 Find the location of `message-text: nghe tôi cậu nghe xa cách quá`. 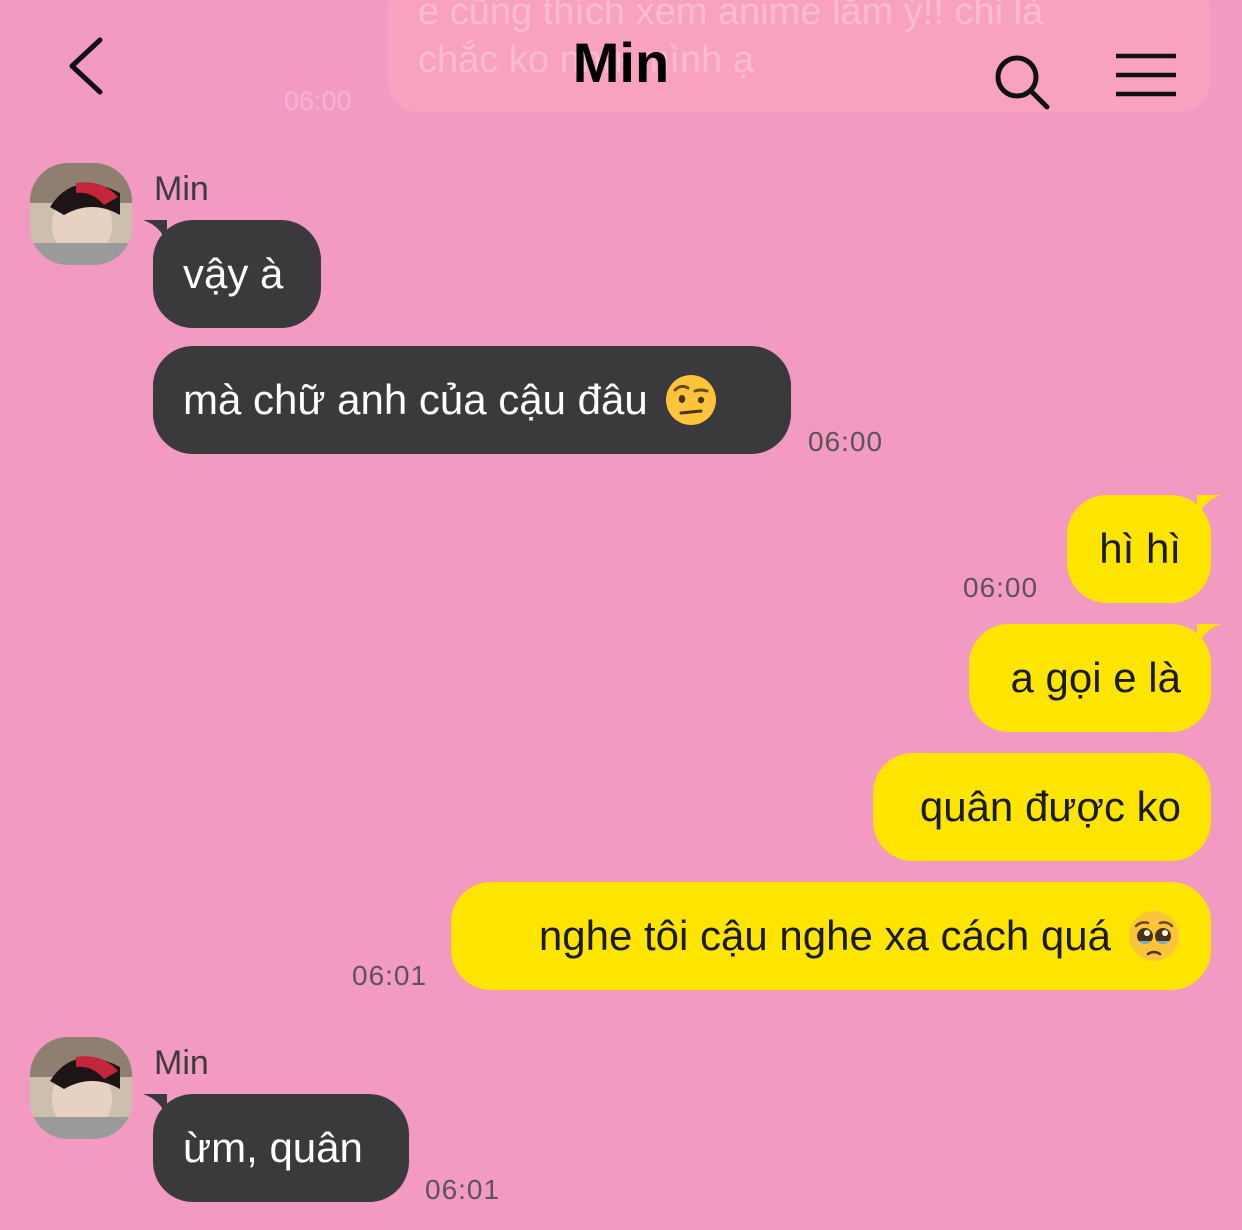

message-text: nghe tôi cậu nghe xa cách quá is located at coordinates (824, 935).